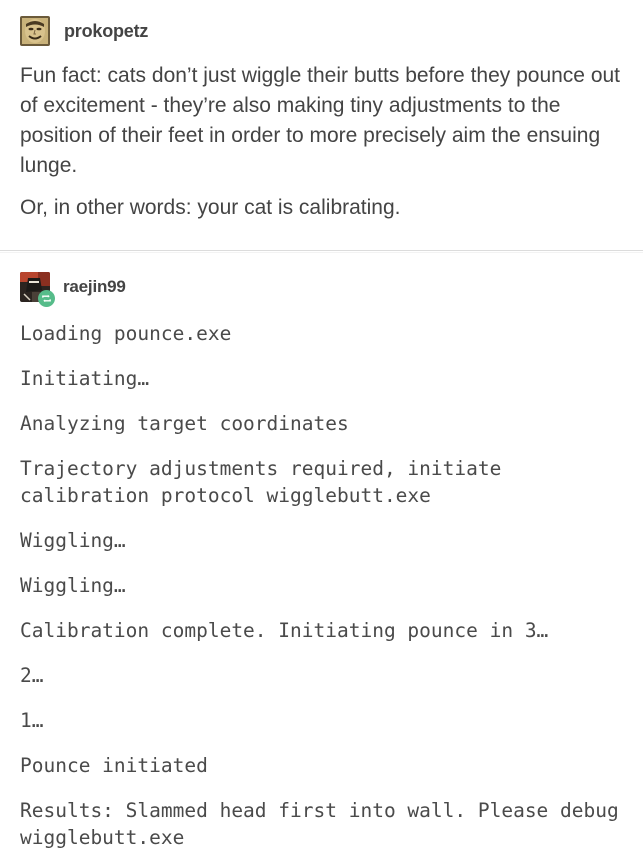 The image size is (643, 866). I want to click on terminal-line: Analyzing target coordinates, so click(184, 423).